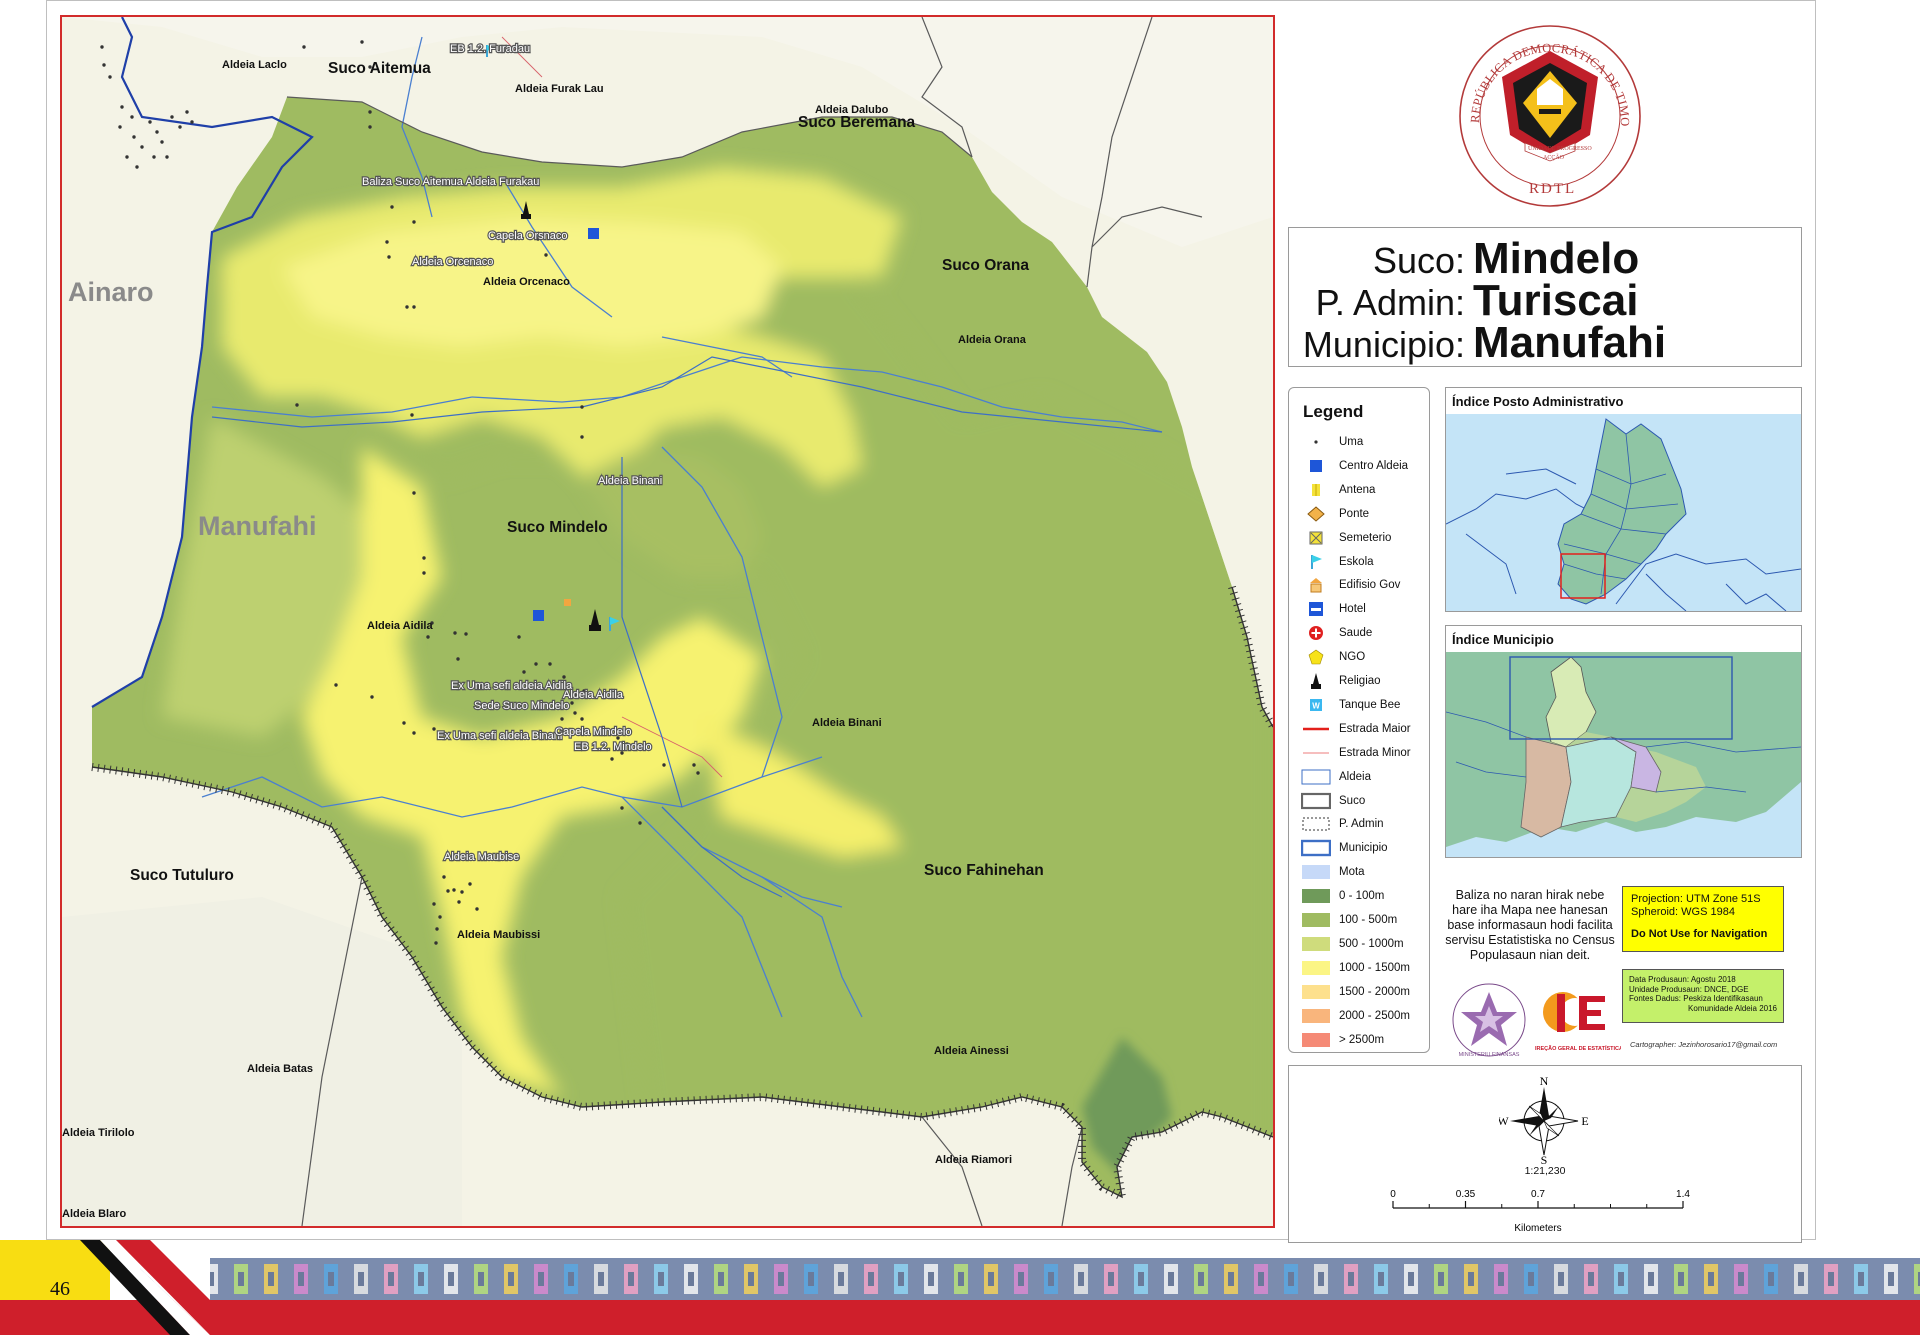 The image size is (1920, 1335). Describe the element at coordinates (567, 602) in the screenshot. I see `government-building-icon` at that location.